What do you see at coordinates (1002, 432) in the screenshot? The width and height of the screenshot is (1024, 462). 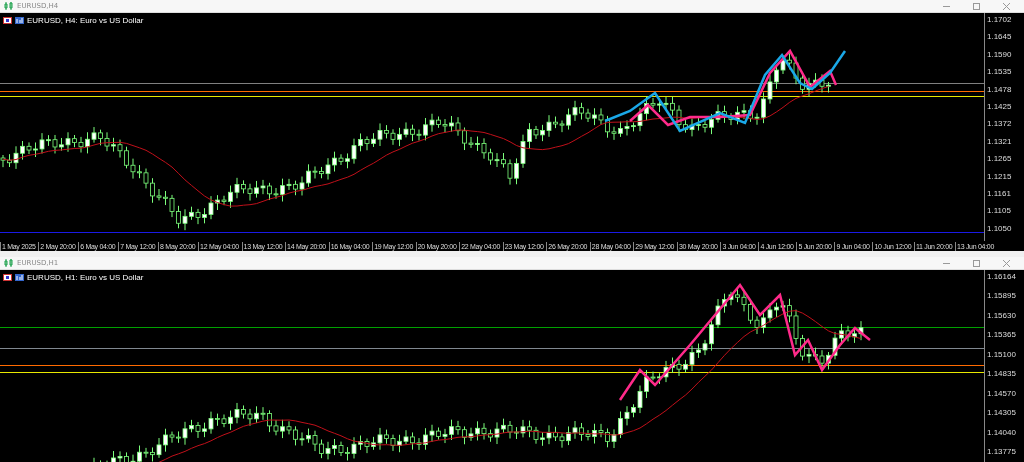 I see `price-label: 1.14040` at bounding box center [1002, 432].